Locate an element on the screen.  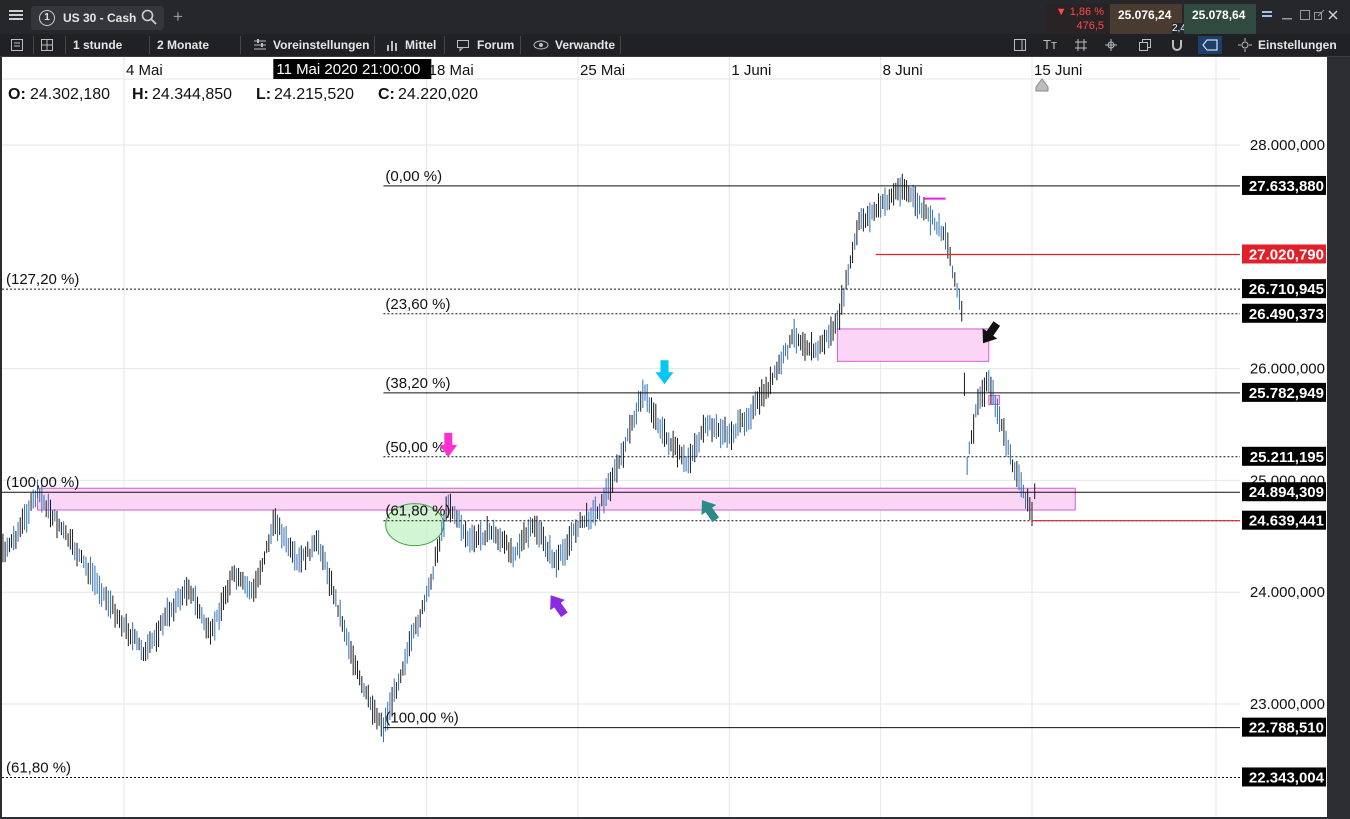
related-button: Verwandte is located at coordinates (585, 45).